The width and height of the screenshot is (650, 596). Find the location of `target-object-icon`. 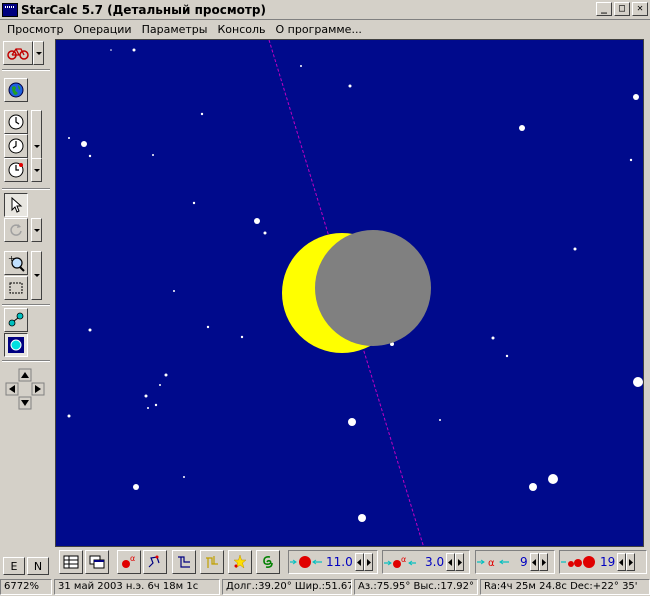

target-object-icon is located at coordinates (16, 345).